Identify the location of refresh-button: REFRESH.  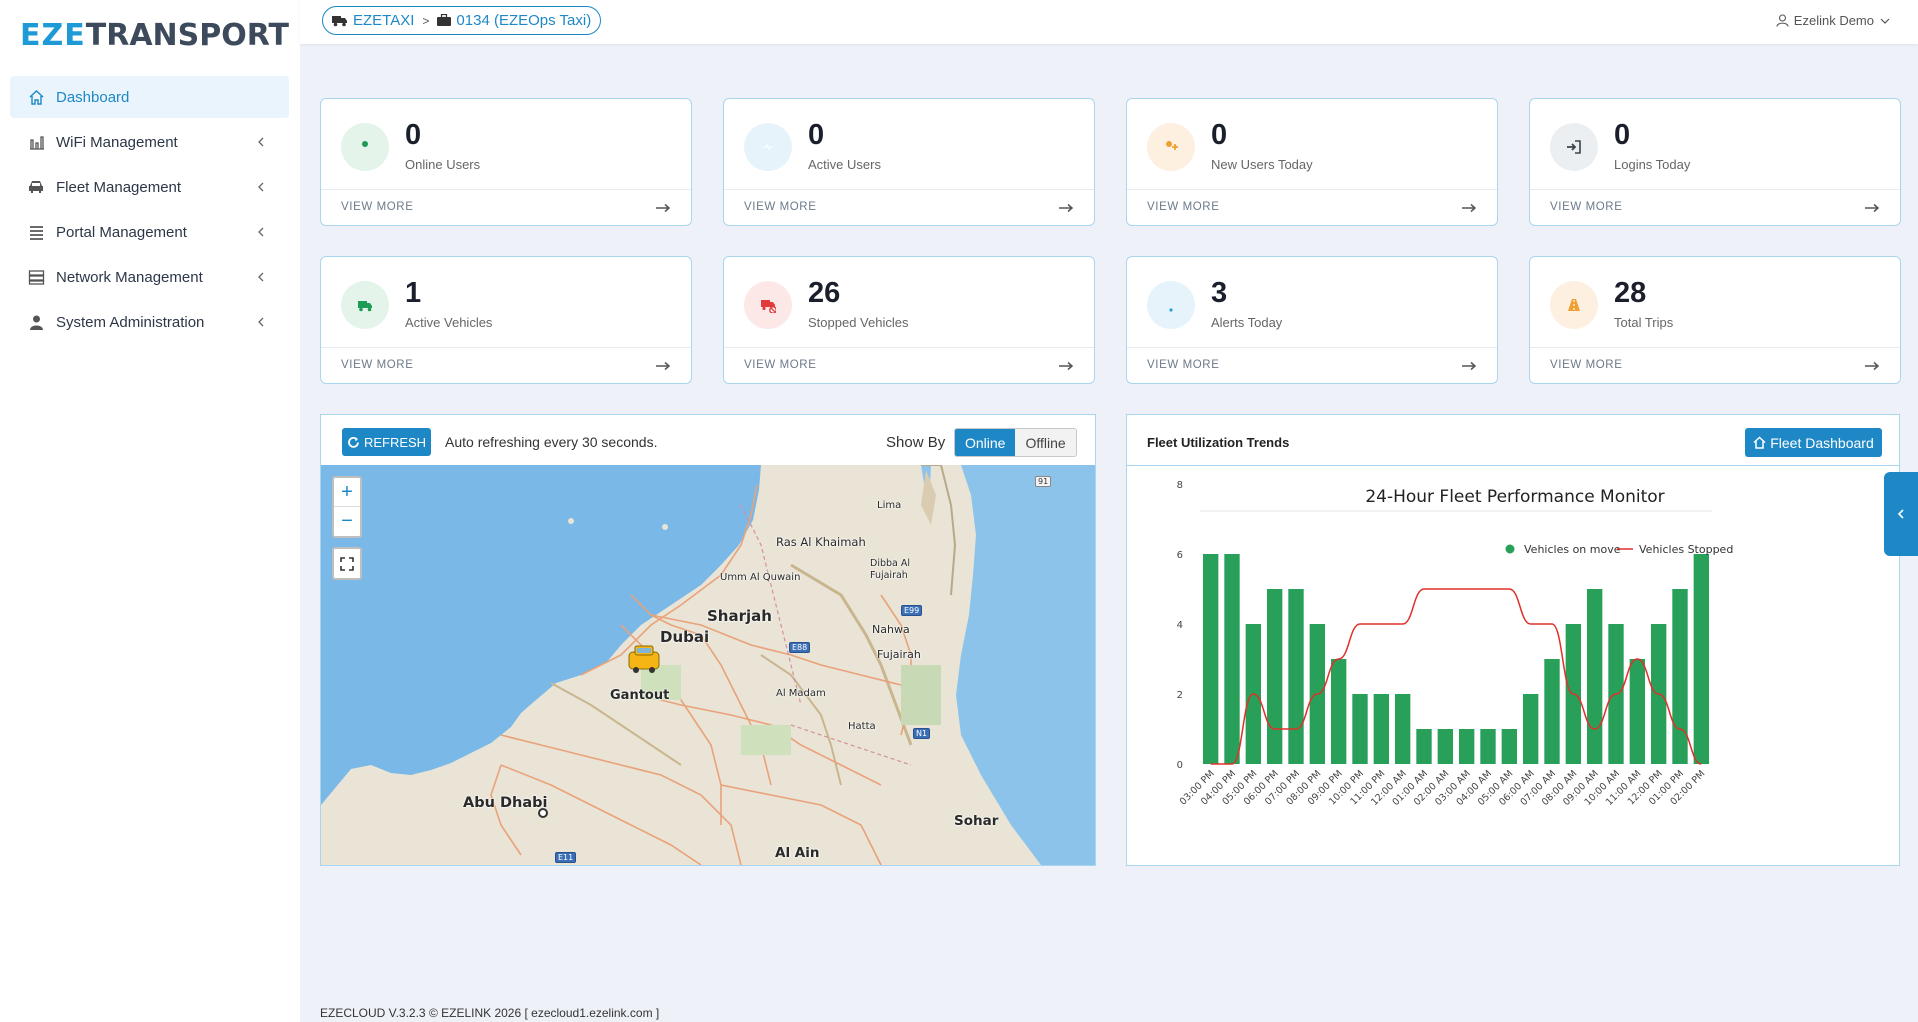
(386, 442).